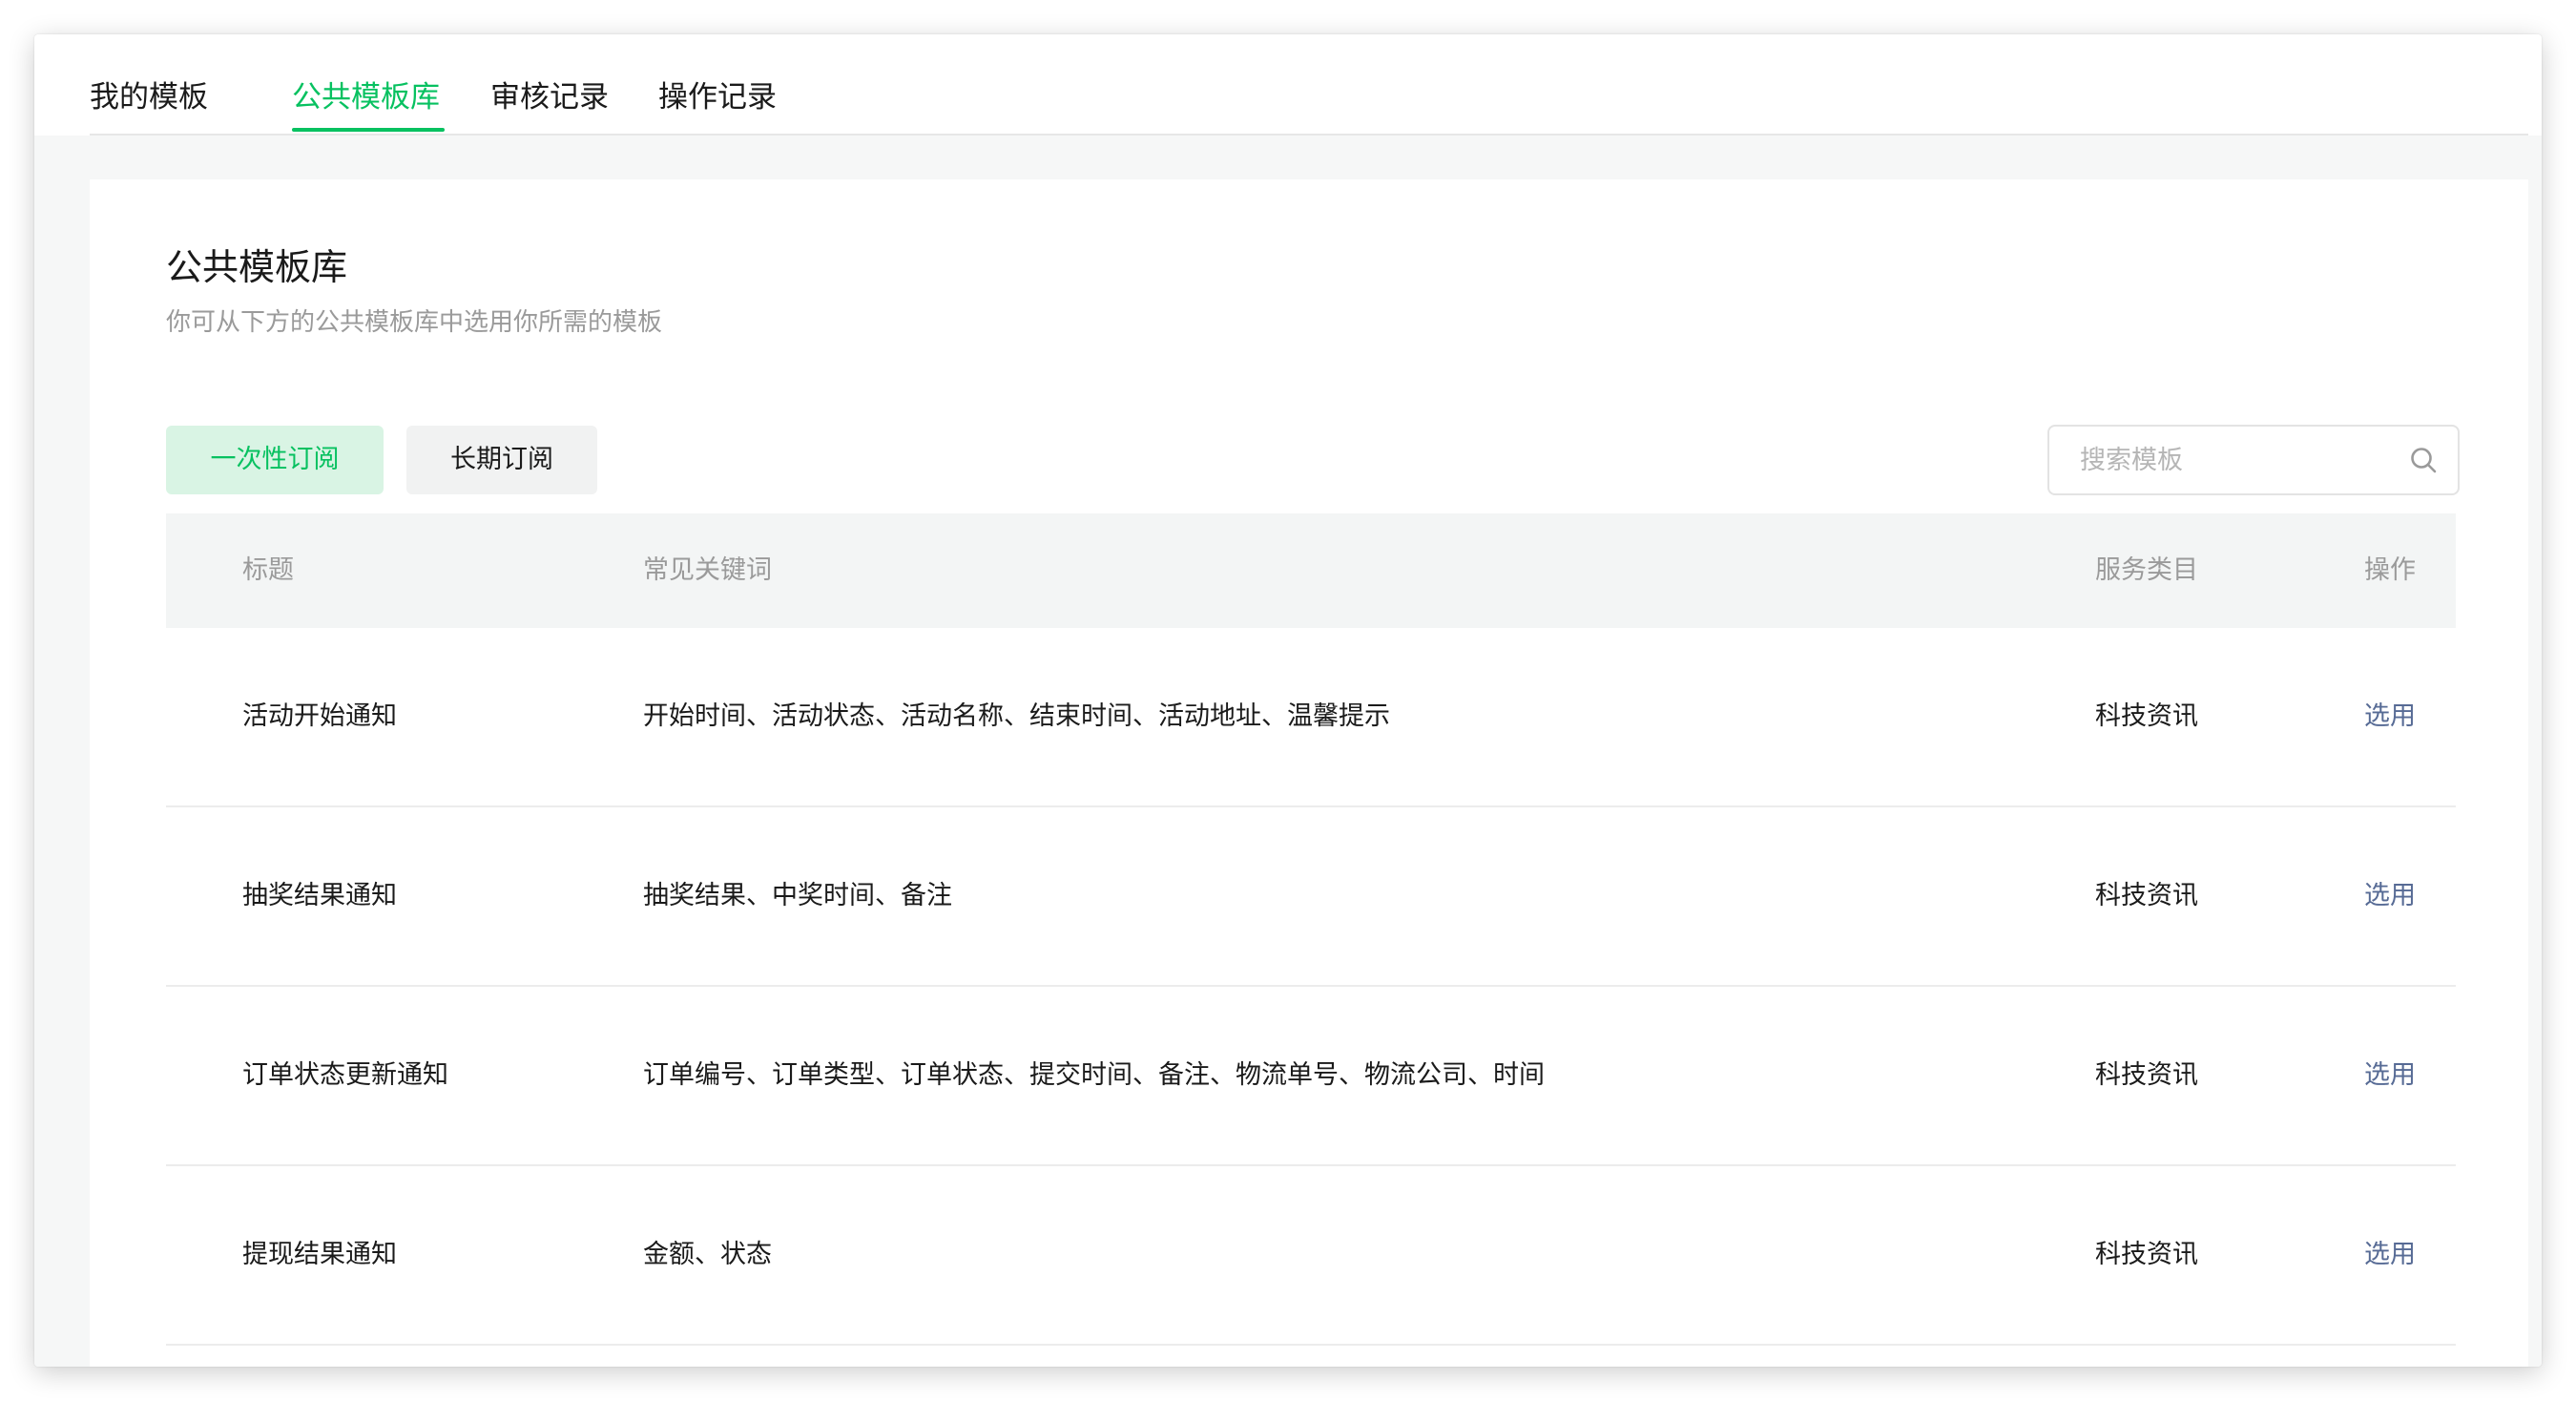  I want to click on page-description: 你可从下方的公共模板库中选用你所需的模板, so click(414, 322).